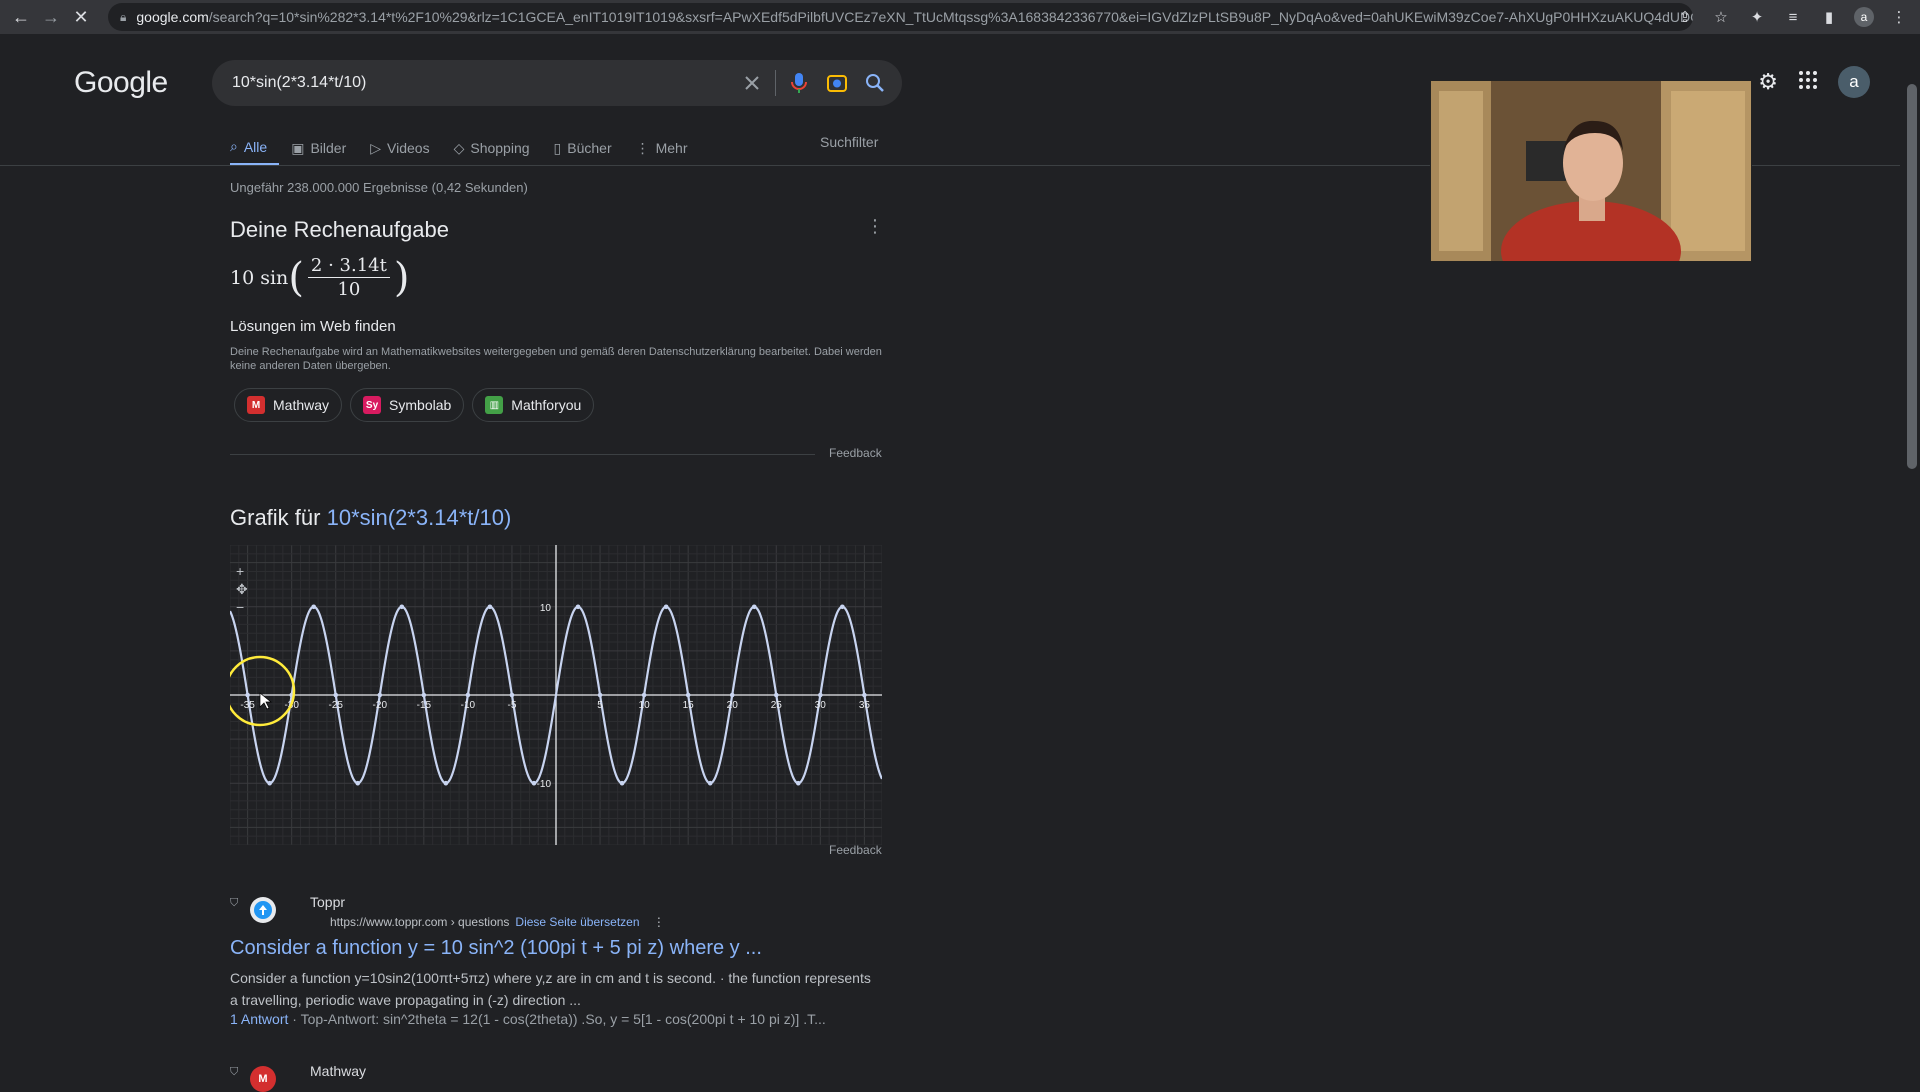 Image resolution: width=1920 pixels, height=1092 pixels. Describe the element at coordinates (424, 705) in the screenshot. I see `x-tick-label: -15` at that location.